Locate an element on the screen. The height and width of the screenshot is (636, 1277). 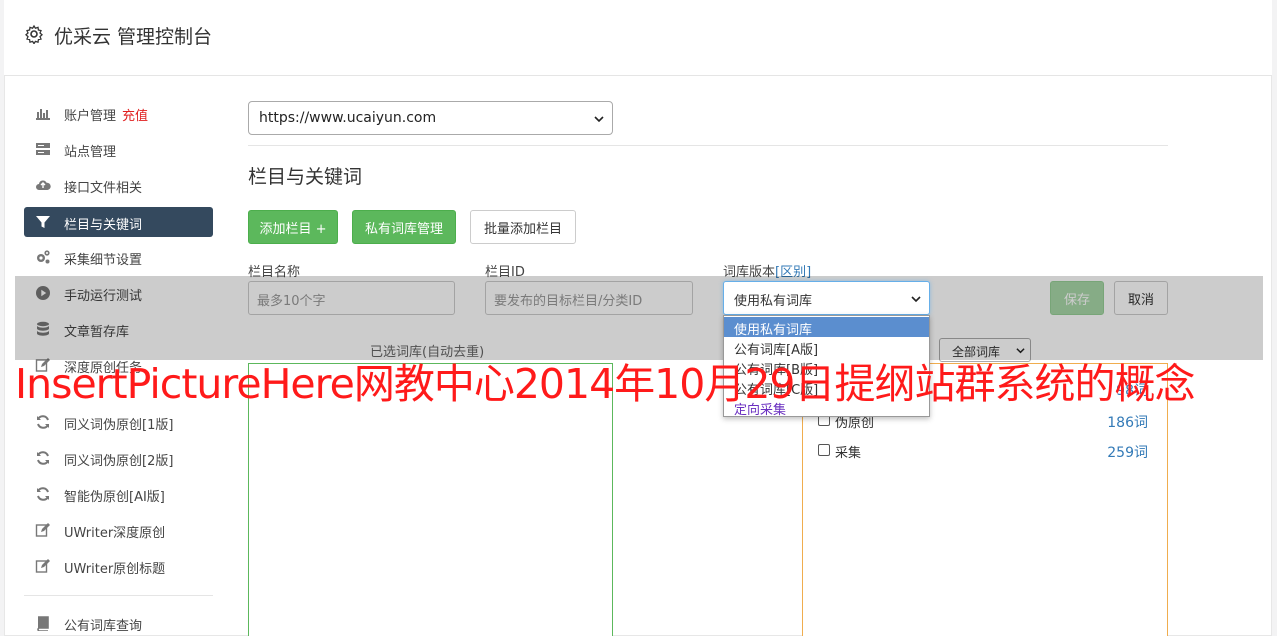
sidebar-item-public-lib-query: 公有词库查询 is located at coordinates (118, 622).